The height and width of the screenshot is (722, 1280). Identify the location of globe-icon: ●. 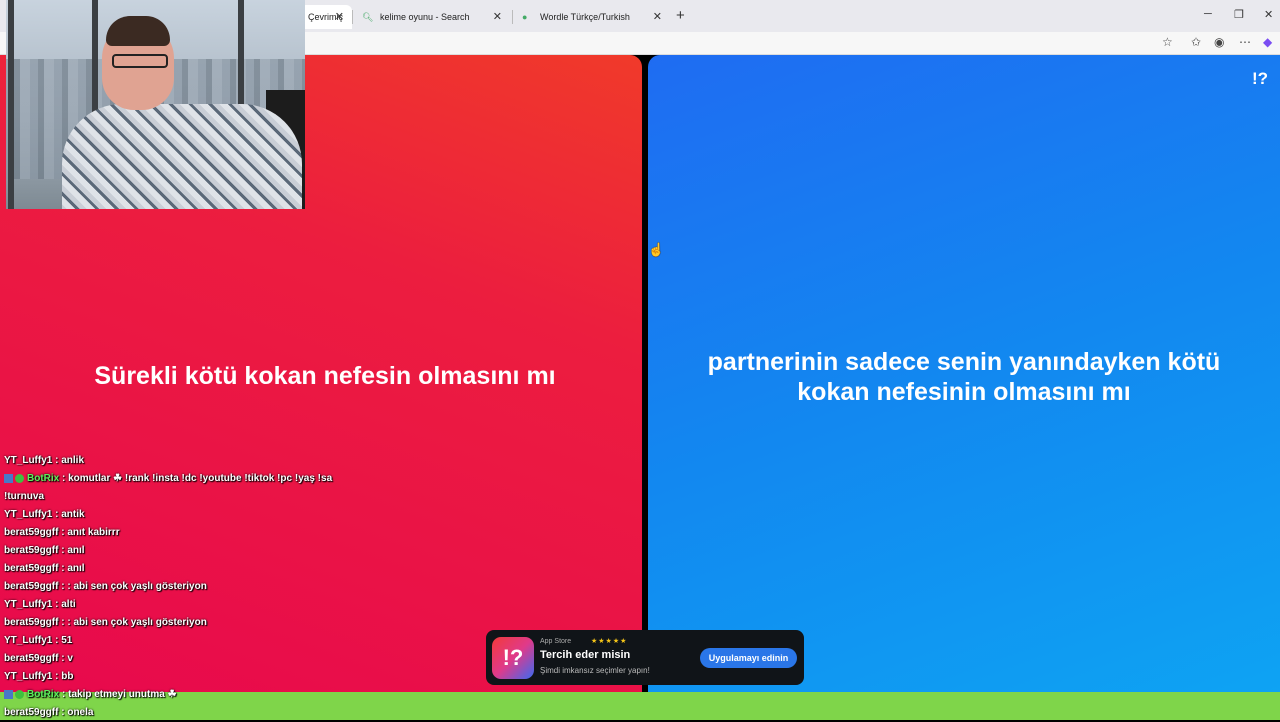
(525, 17).